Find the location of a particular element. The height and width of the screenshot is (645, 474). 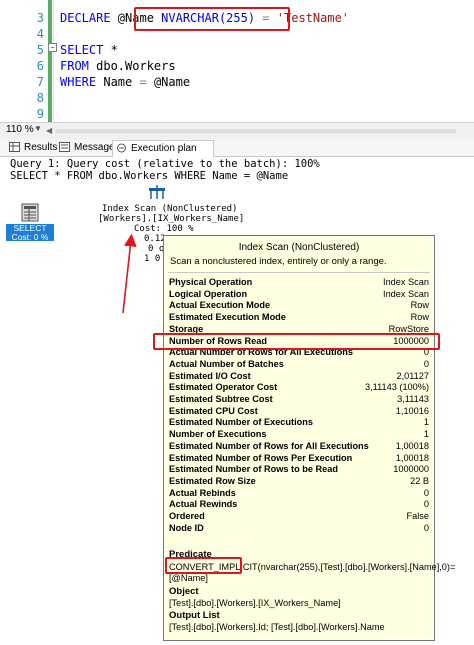

property-name: Estimated Number of Executions is located at coordinates (241, 422).